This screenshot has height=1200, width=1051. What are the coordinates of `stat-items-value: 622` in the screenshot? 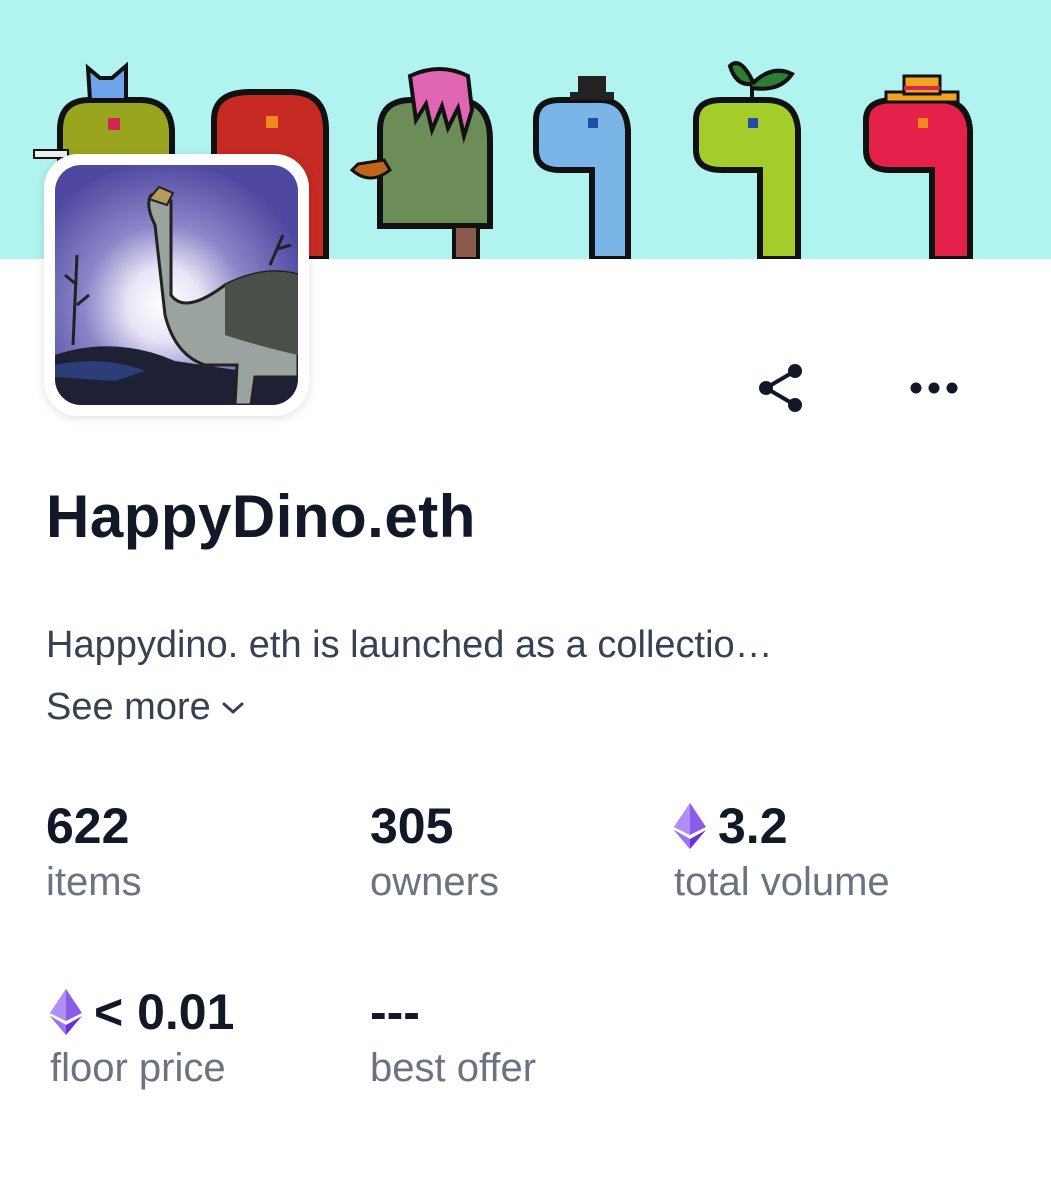 It's located at (88, 826).